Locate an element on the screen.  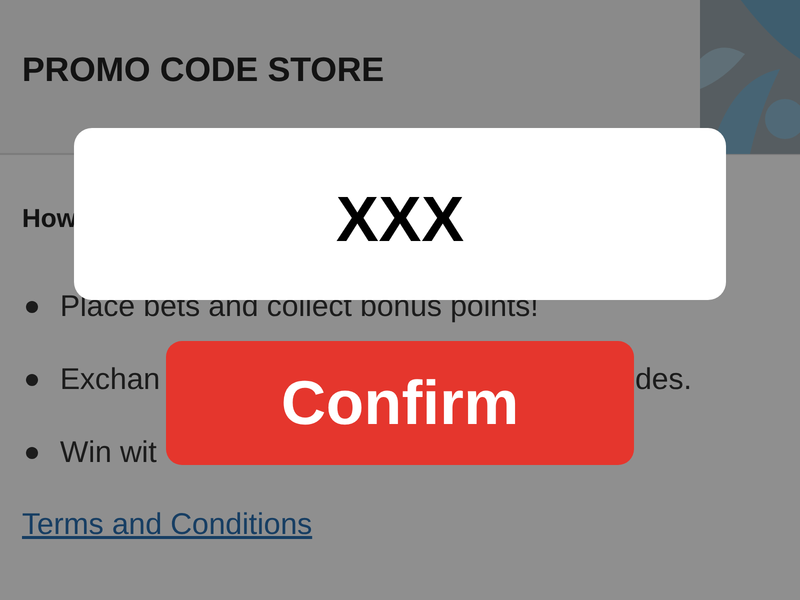
store-title: PROMO CODE STORE is located at coordinates (203, 70).